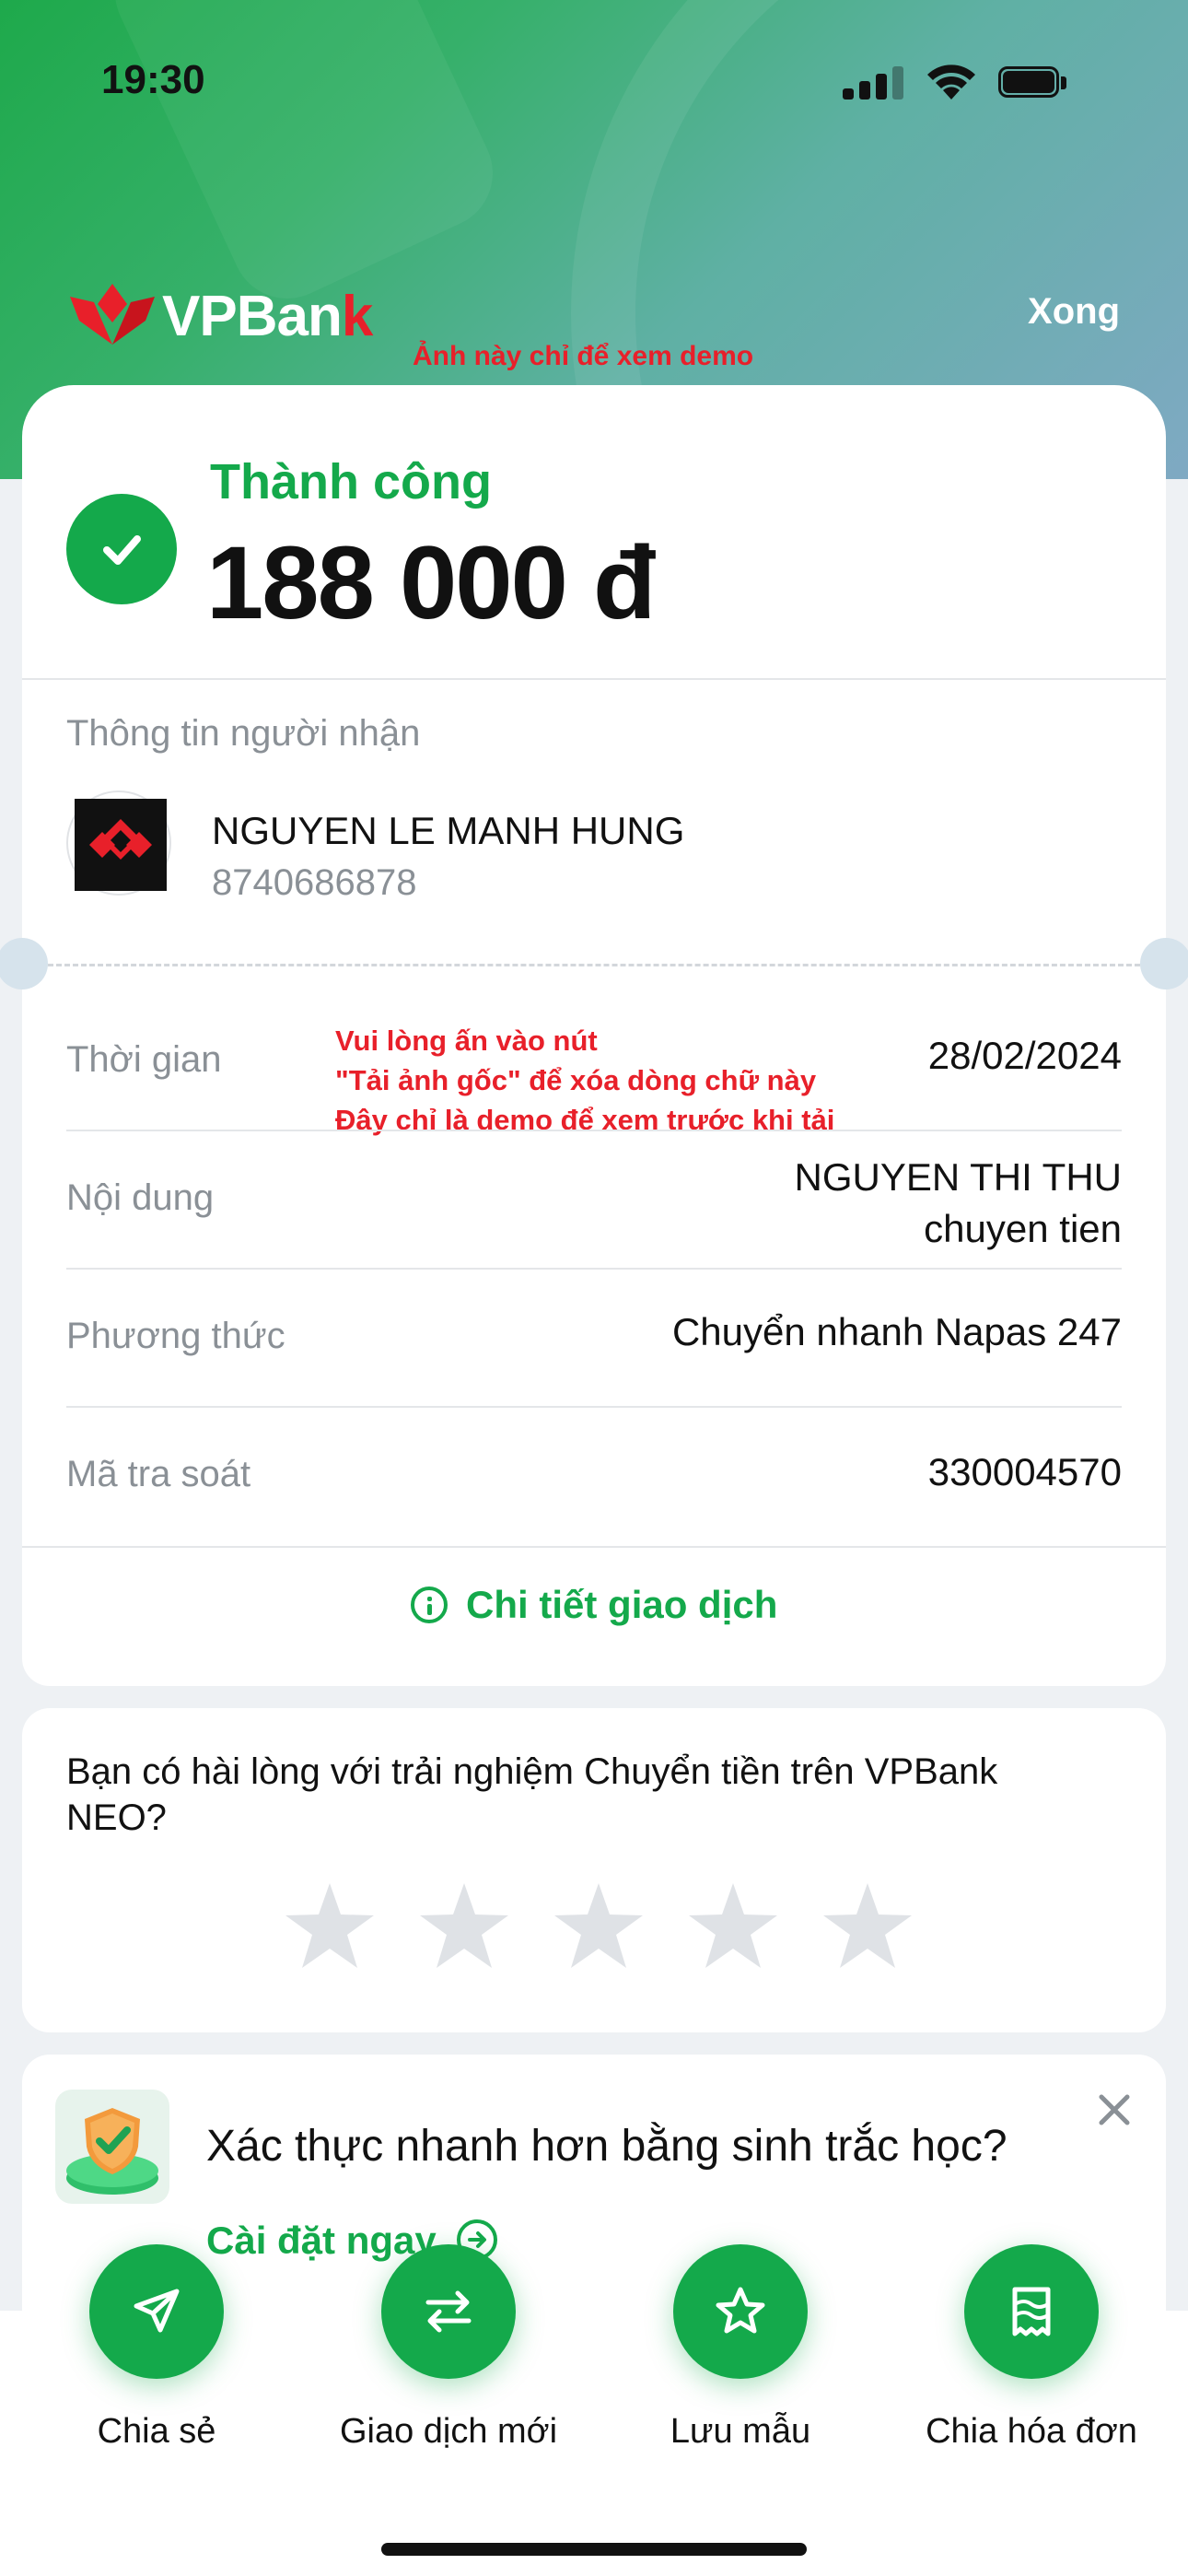  What do you see at coordinates (120, 839) in the screenshot?
I see `bank-logo-icon` at bounding box center [120, 839].